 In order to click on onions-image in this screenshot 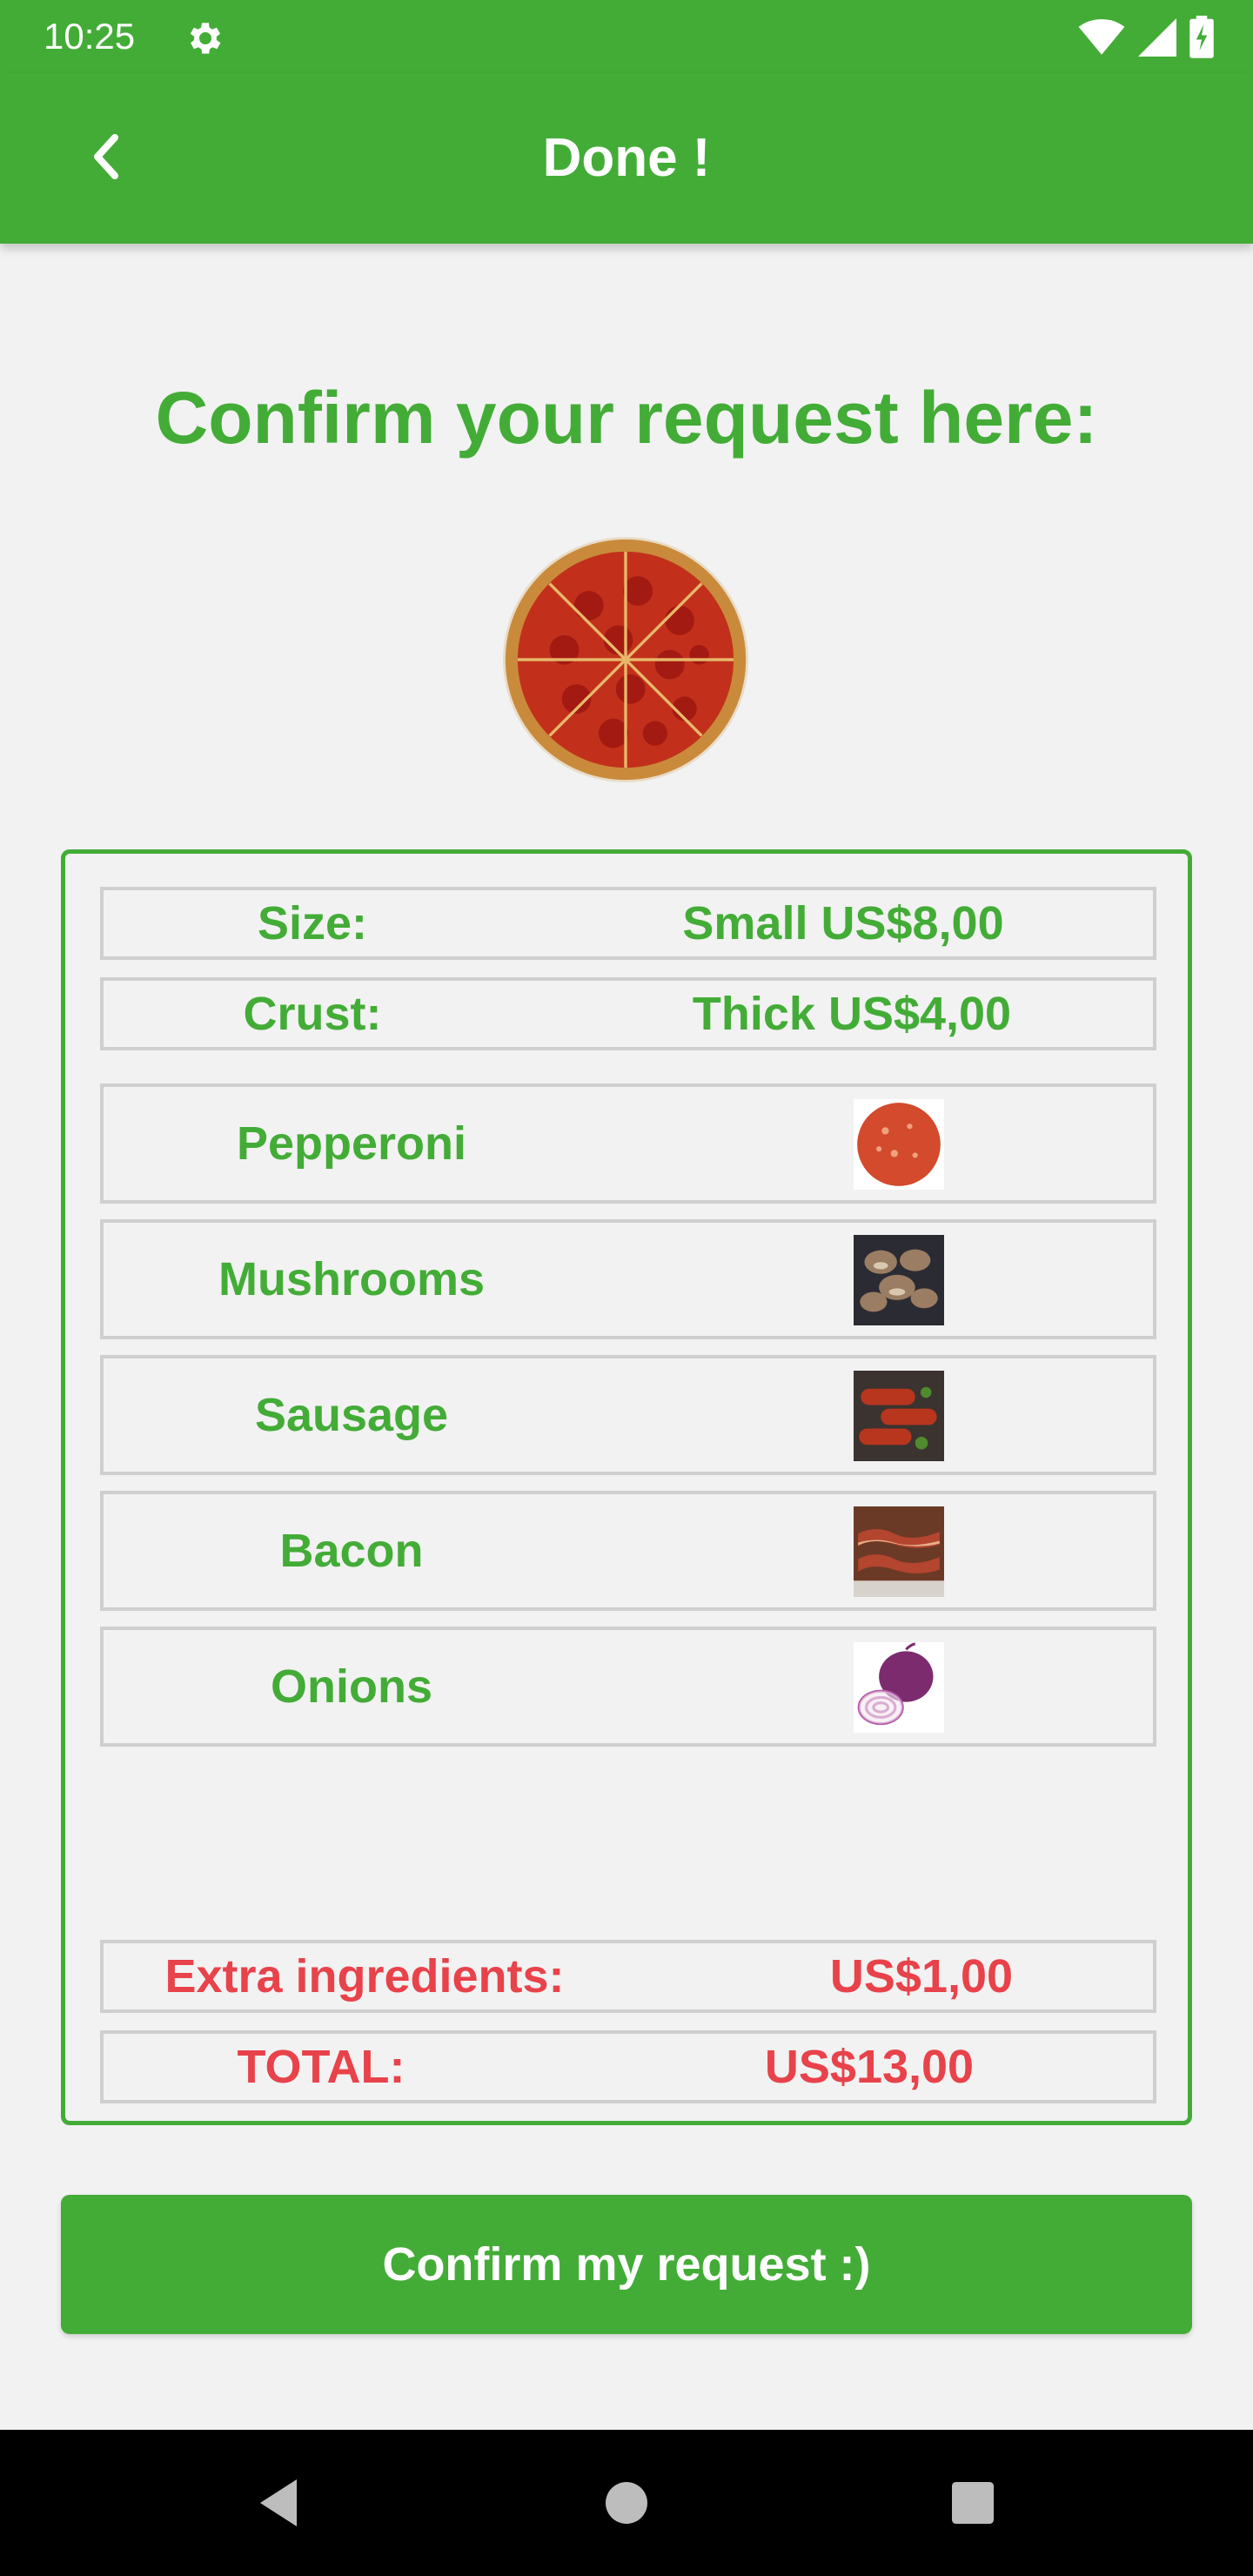, I will do `click(899, 1687)`.